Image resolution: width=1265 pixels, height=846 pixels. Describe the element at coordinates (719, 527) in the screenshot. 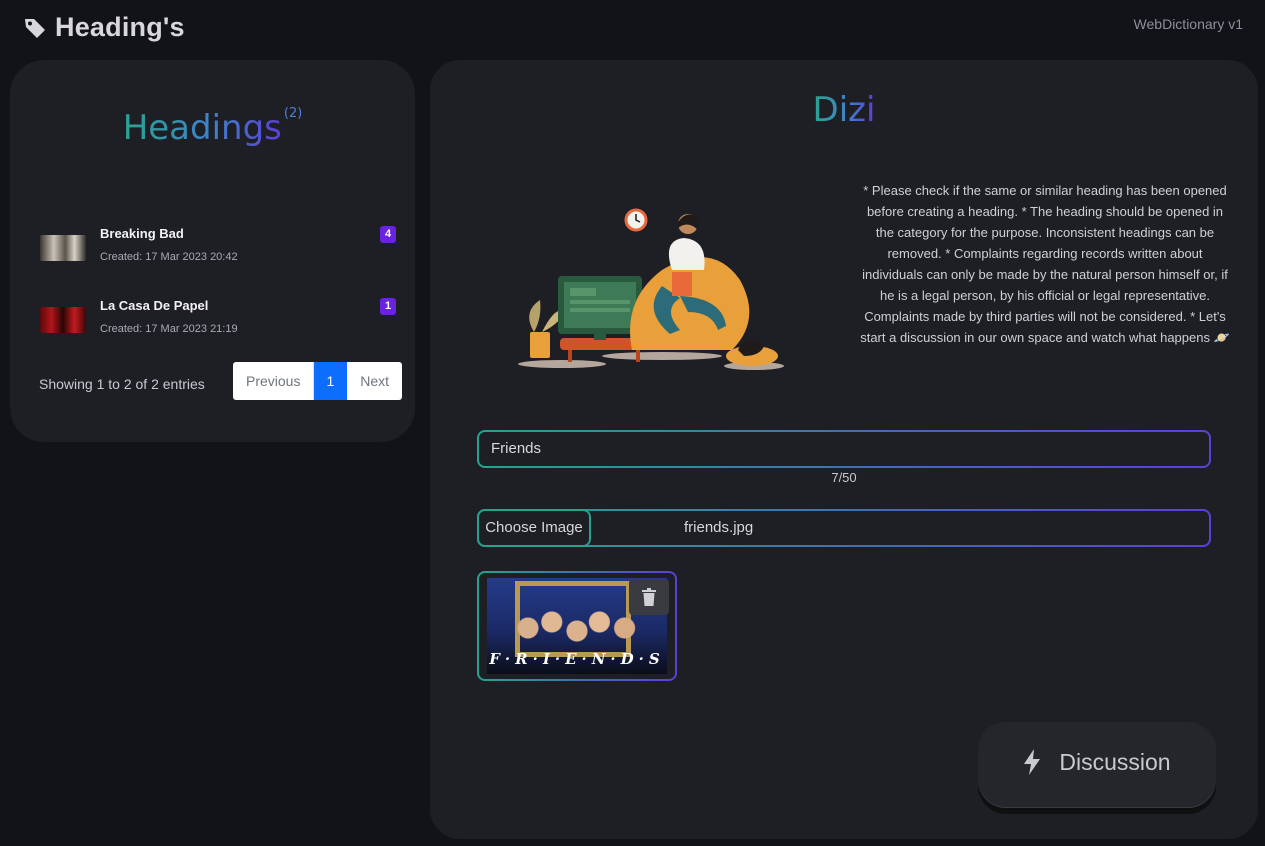

I see `selected-file-name: friends.jpg` at that location.